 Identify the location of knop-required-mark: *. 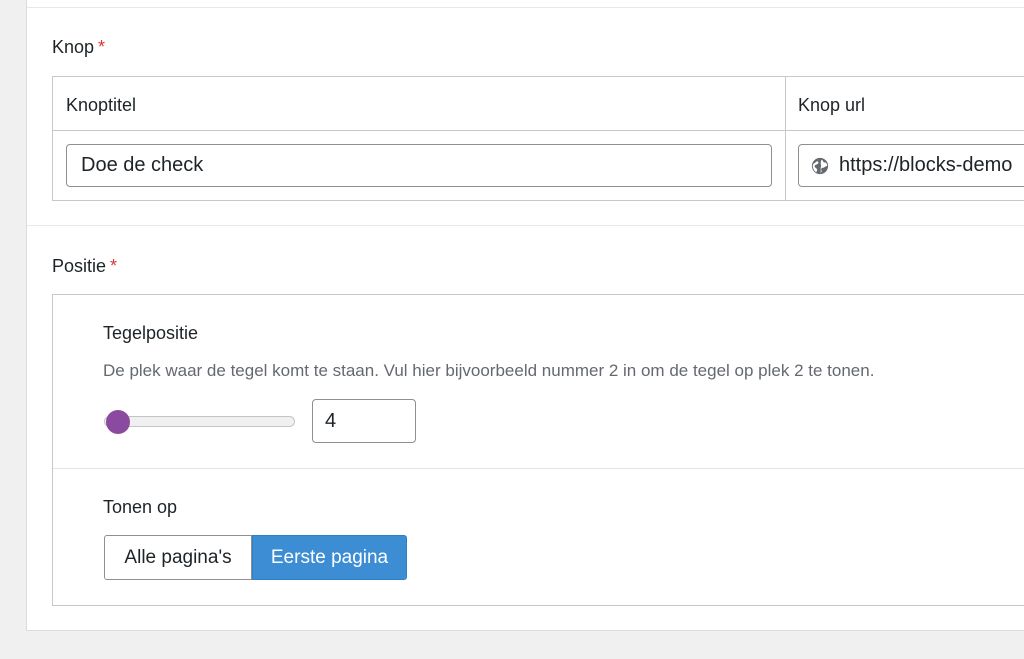
(102, 47).